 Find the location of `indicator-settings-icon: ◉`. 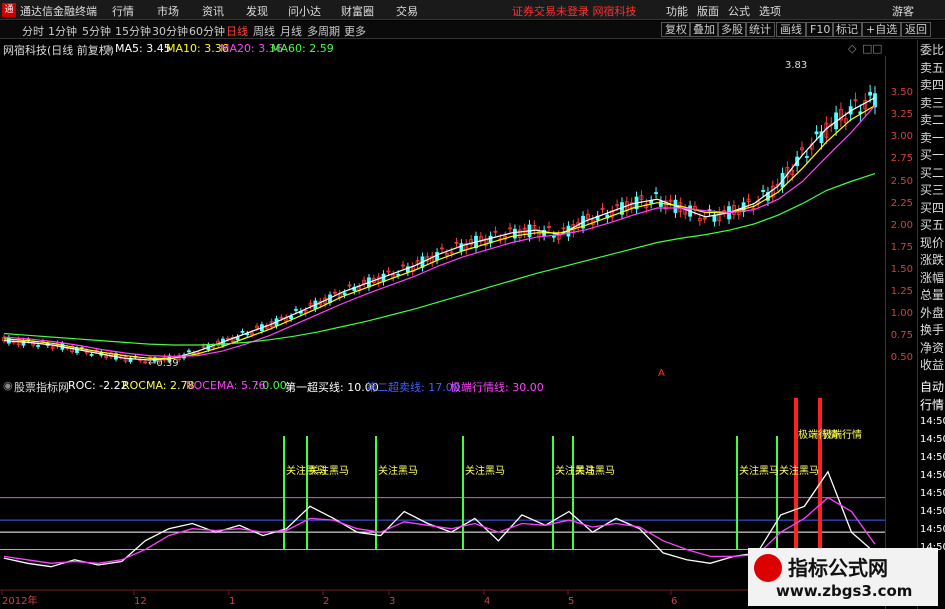

indicator-settings-icon: ◉ is located at coordinates (8, 385).